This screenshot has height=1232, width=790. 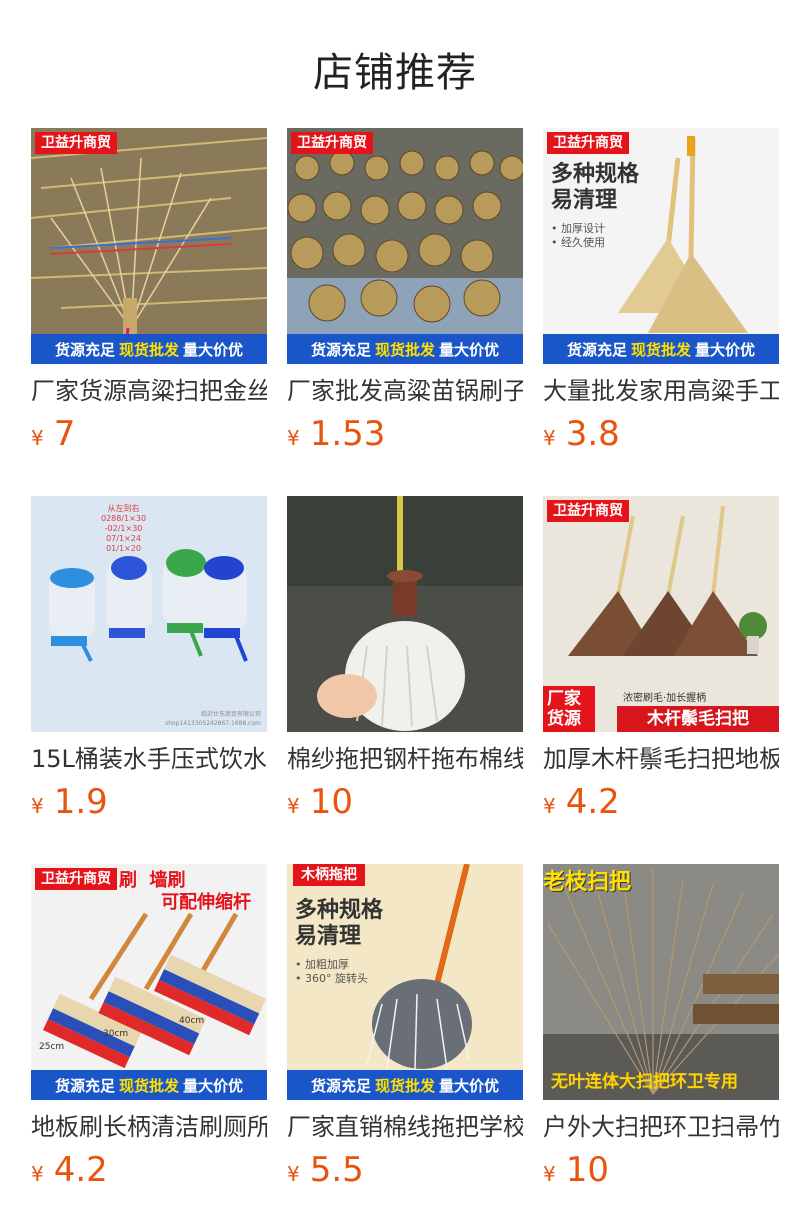 What do you see at coordinates (80, 1170) in the screenshot?
I see `price-value: 4.2` at bounding box center [80, 1170].